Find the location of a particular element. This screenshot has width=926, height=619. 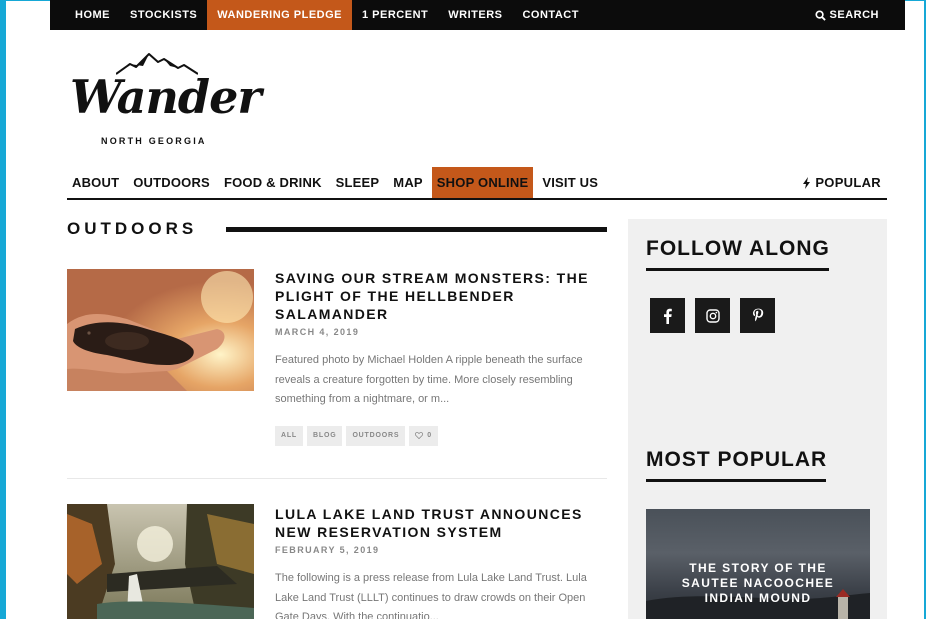

search-label: SEARCH is located at coordinates (854, 15).